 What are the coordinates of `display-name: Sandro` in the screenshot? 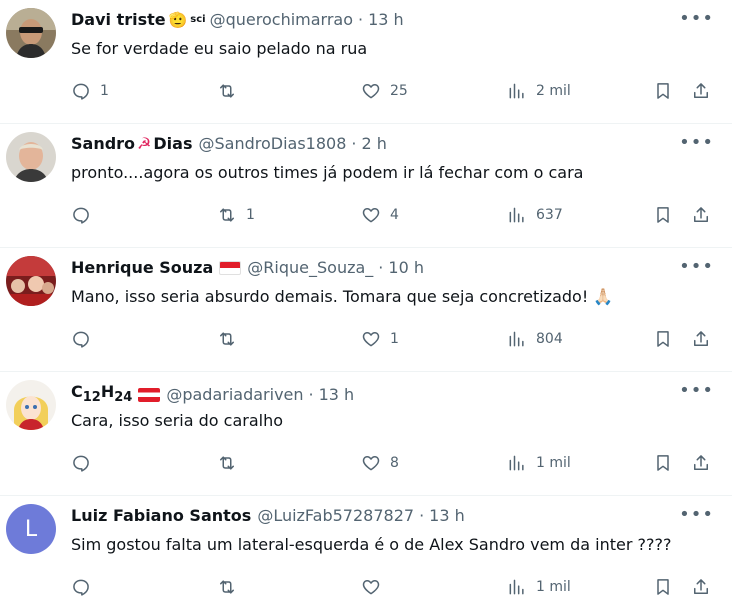 It's located at (103, 144).